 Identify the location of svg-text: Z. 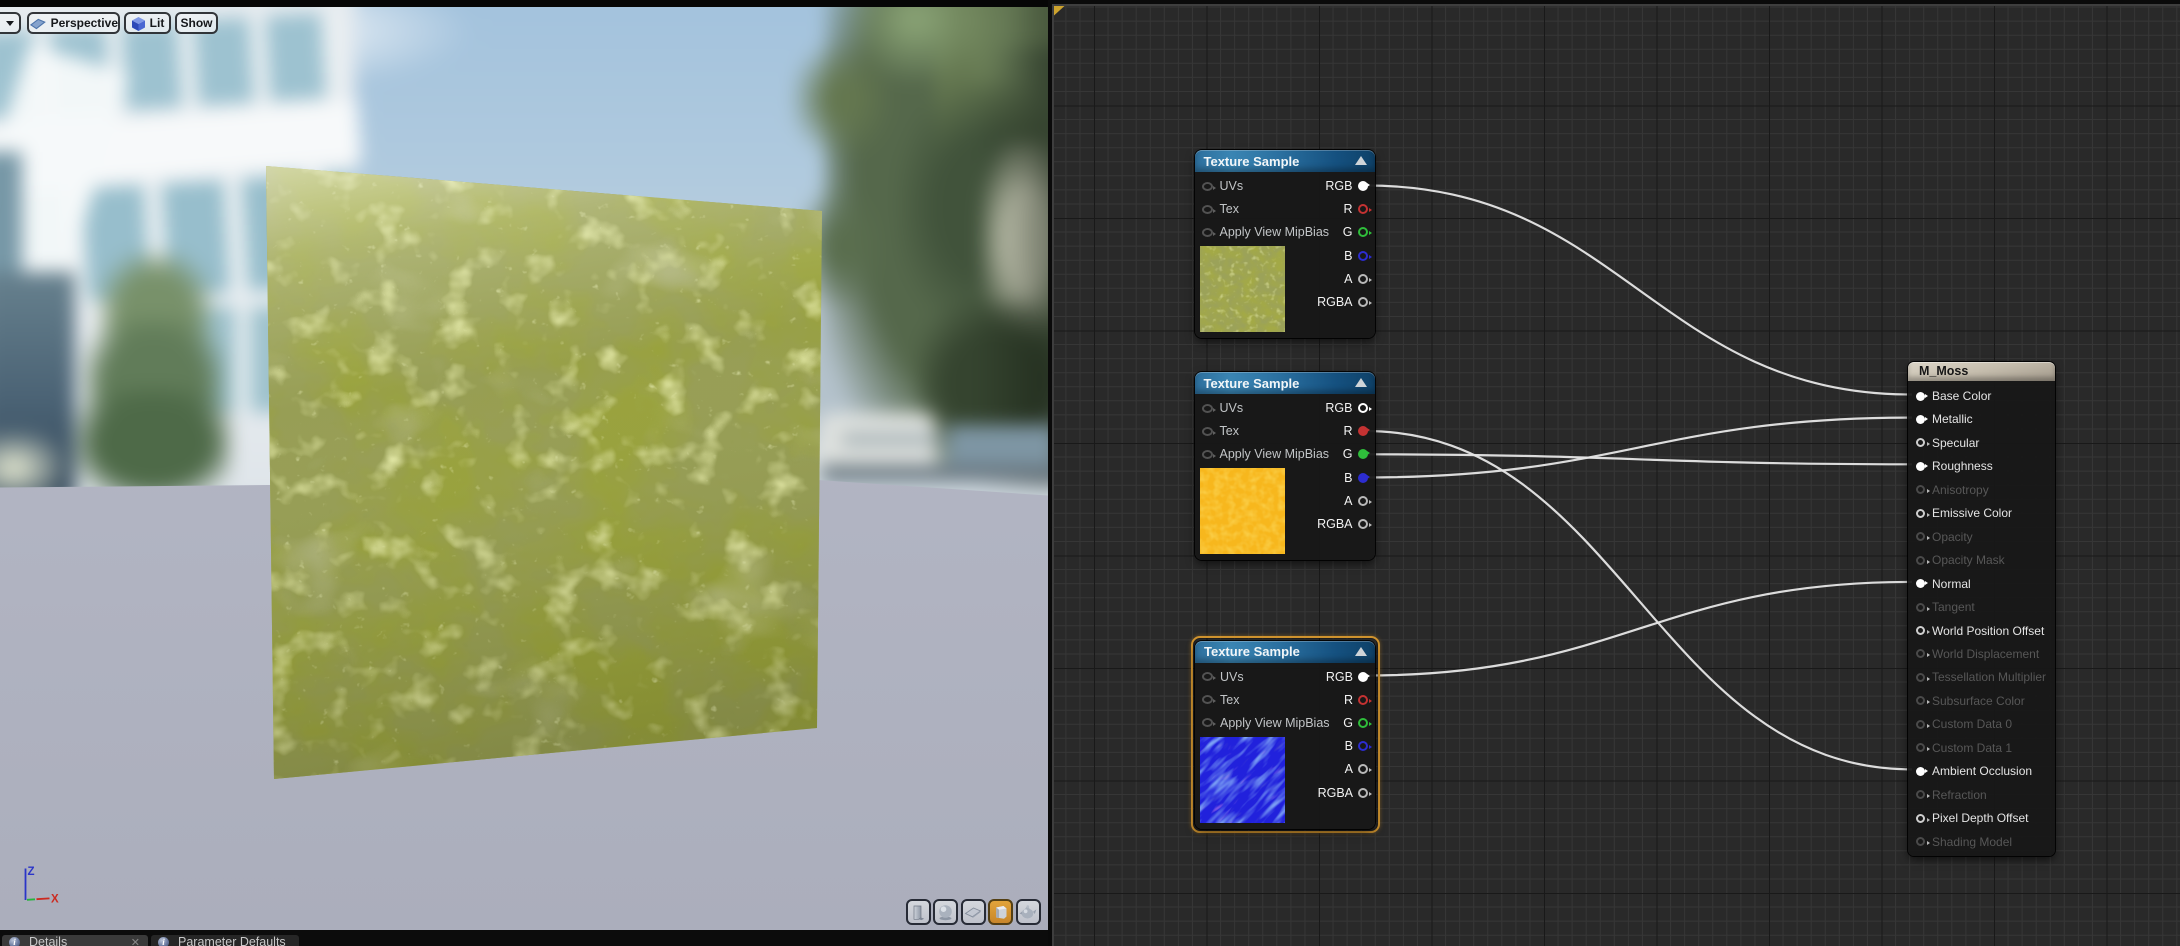
(31, 872).